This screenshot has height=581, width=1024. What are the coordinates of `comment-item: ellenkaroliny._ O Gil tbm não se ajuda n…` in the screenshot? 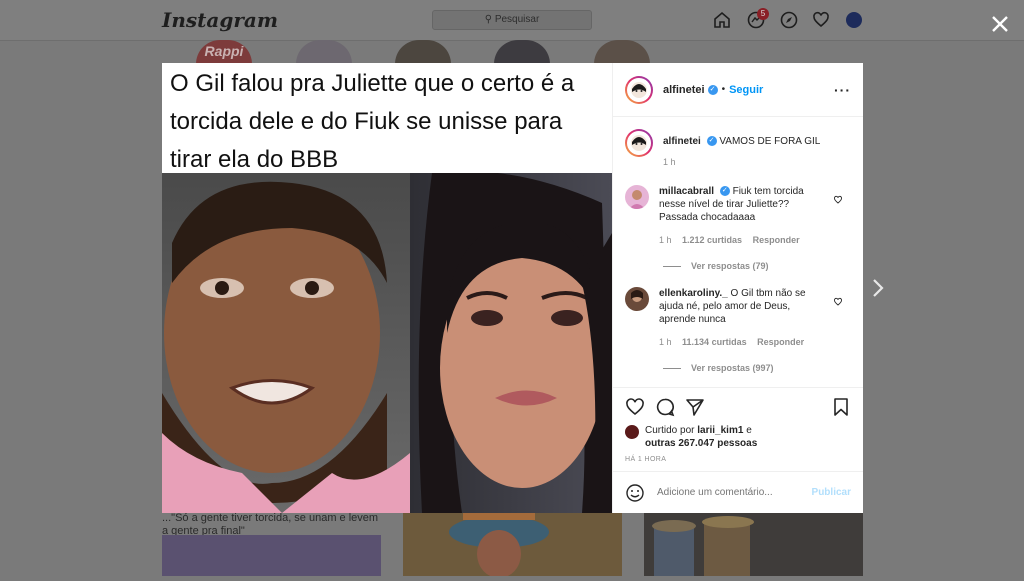 It's located at (738, 318).